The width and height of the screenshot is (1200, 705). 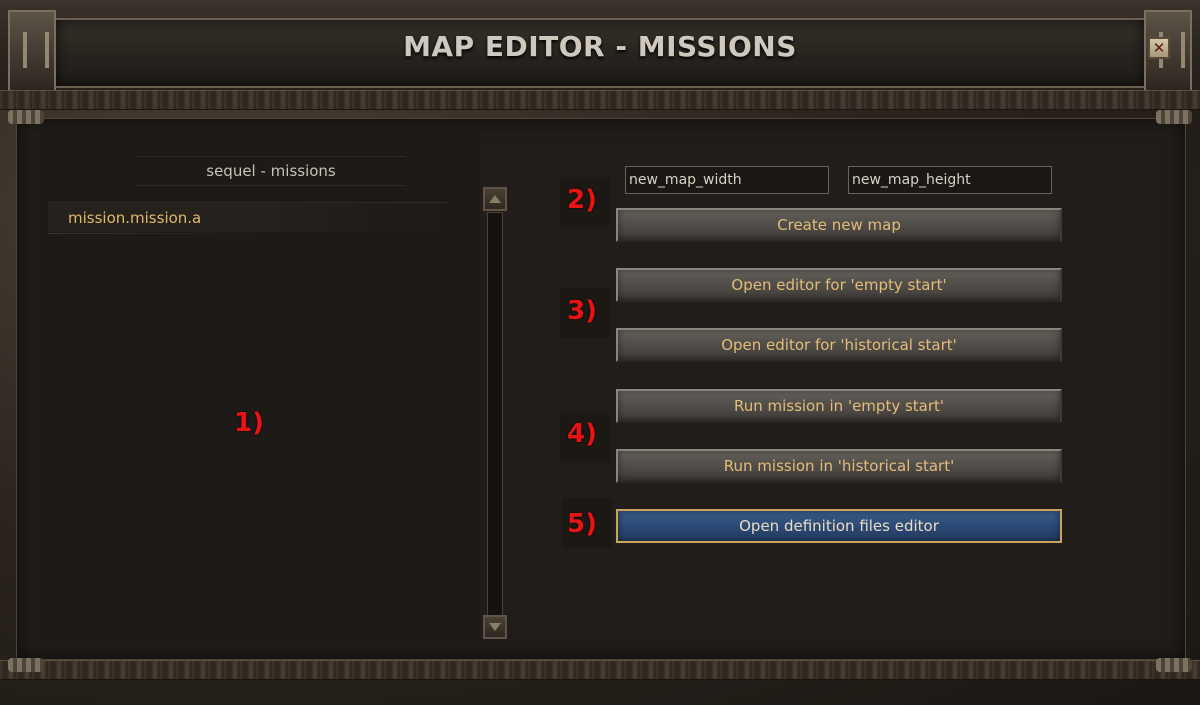 I want to click on annotation-5: 5), so click(x=582, y=524).